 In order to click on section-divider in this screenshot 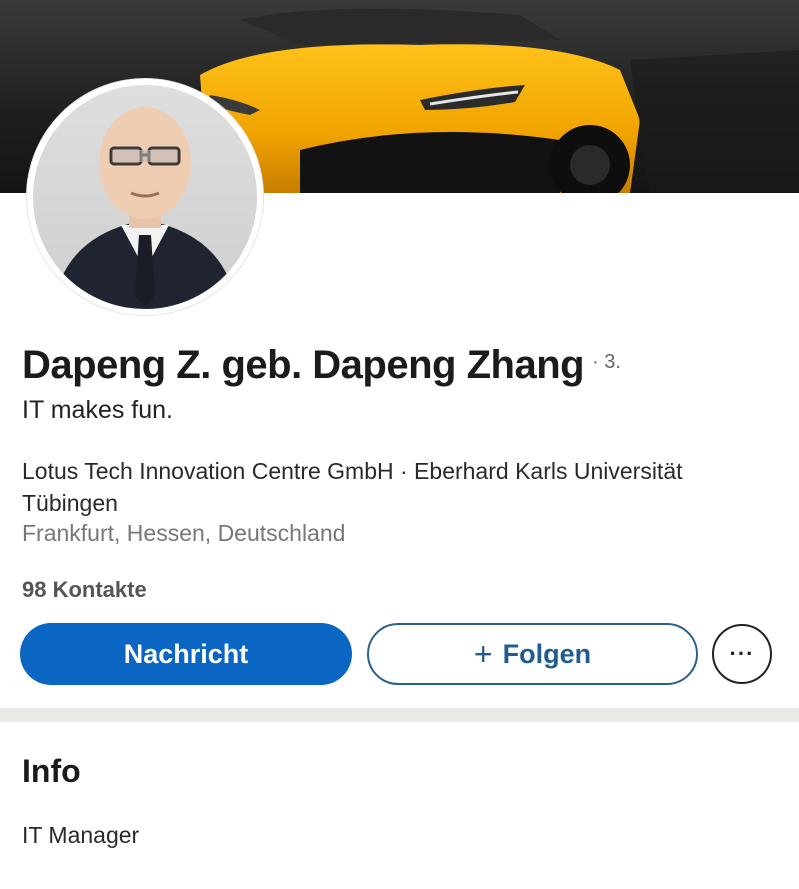, I will do `click(399, 715)`.